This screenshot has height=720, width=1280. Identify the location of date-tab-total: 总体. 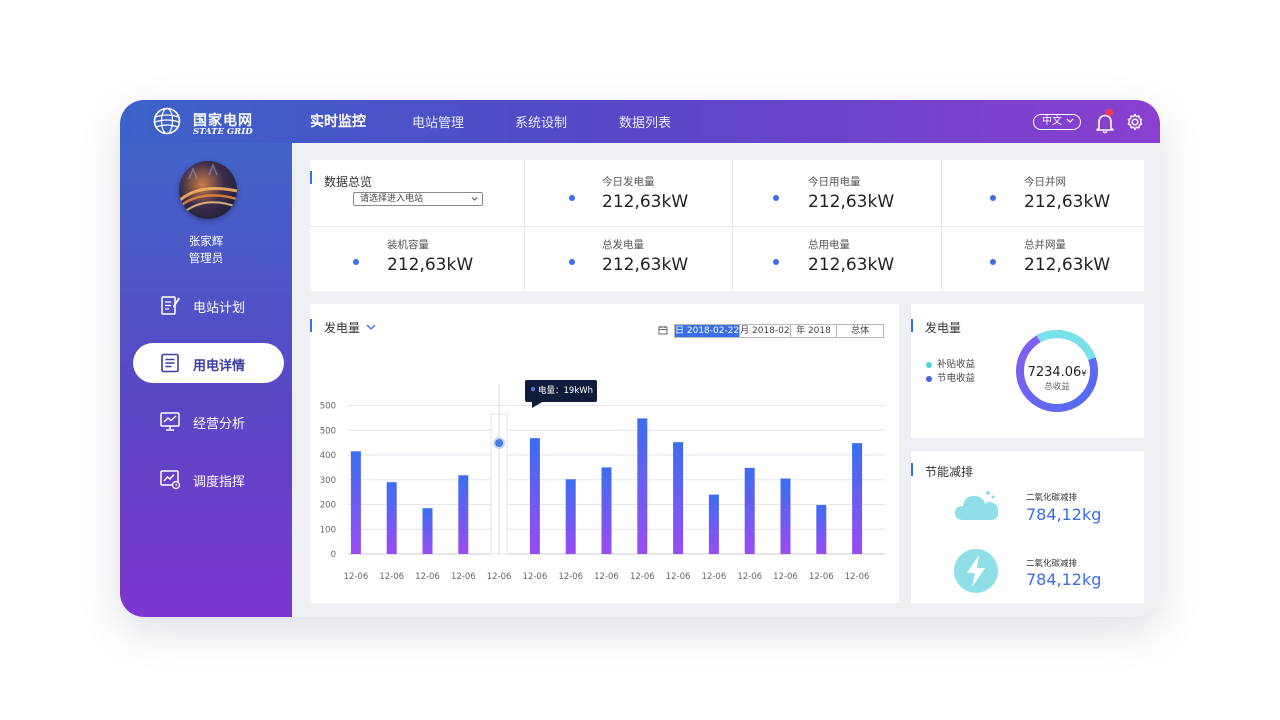
(860, 331).